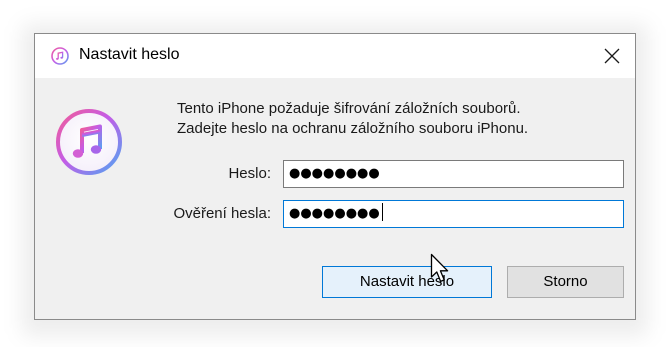 The width and height of the screenshot is (669, 347). I want to click on close-icon, so click(612, 56).